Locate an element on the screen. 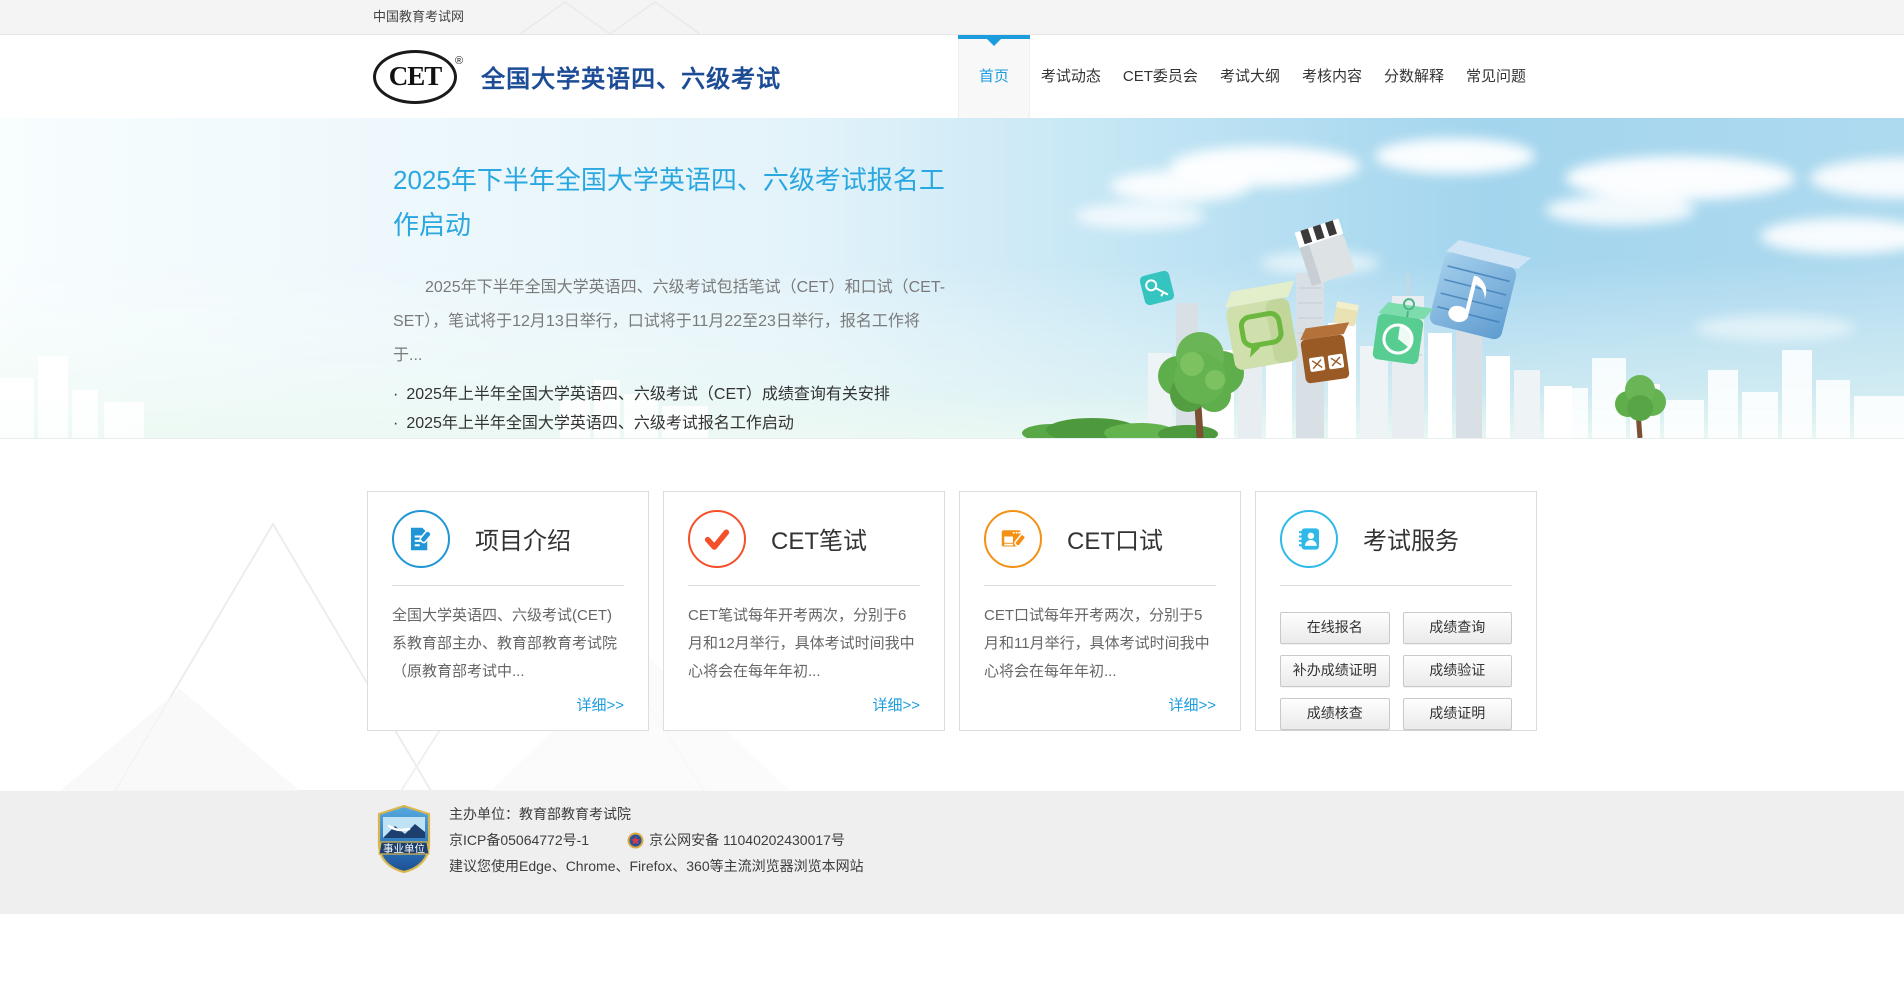  portal-site-link: 中国教育考试网 is located at coordinates (415, 17).